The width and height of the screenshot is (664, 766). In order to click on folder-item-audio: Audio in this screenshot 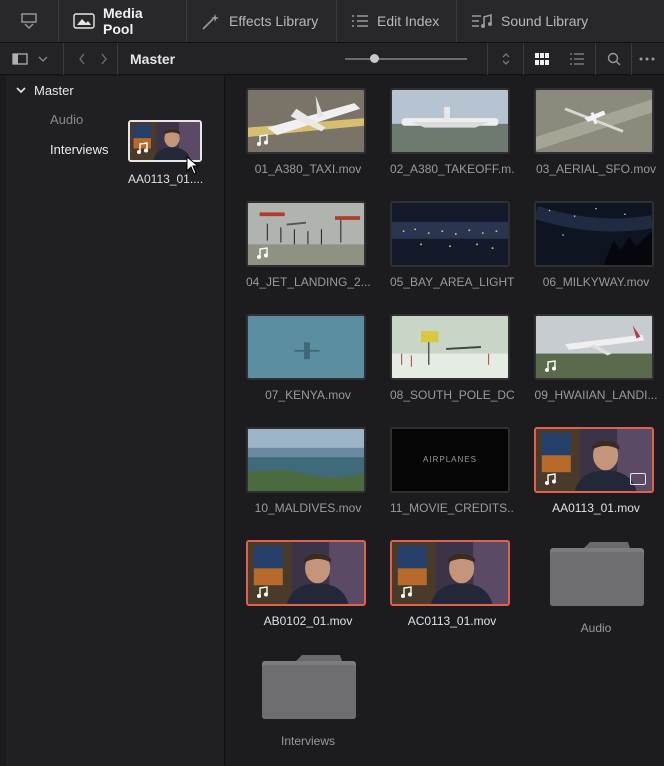, I will do `click(596, 587)`.